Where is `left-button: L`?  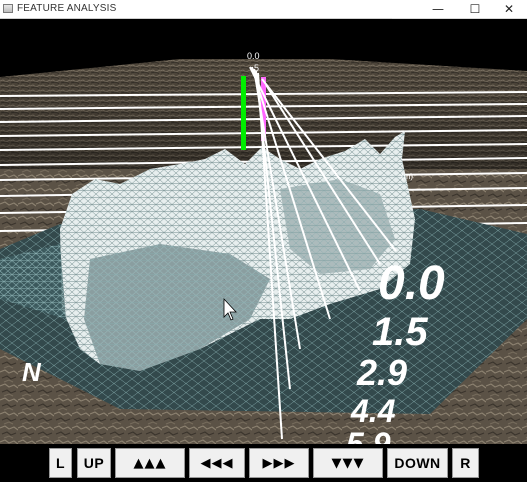
left-button: L is located at coordinates (60, 463).